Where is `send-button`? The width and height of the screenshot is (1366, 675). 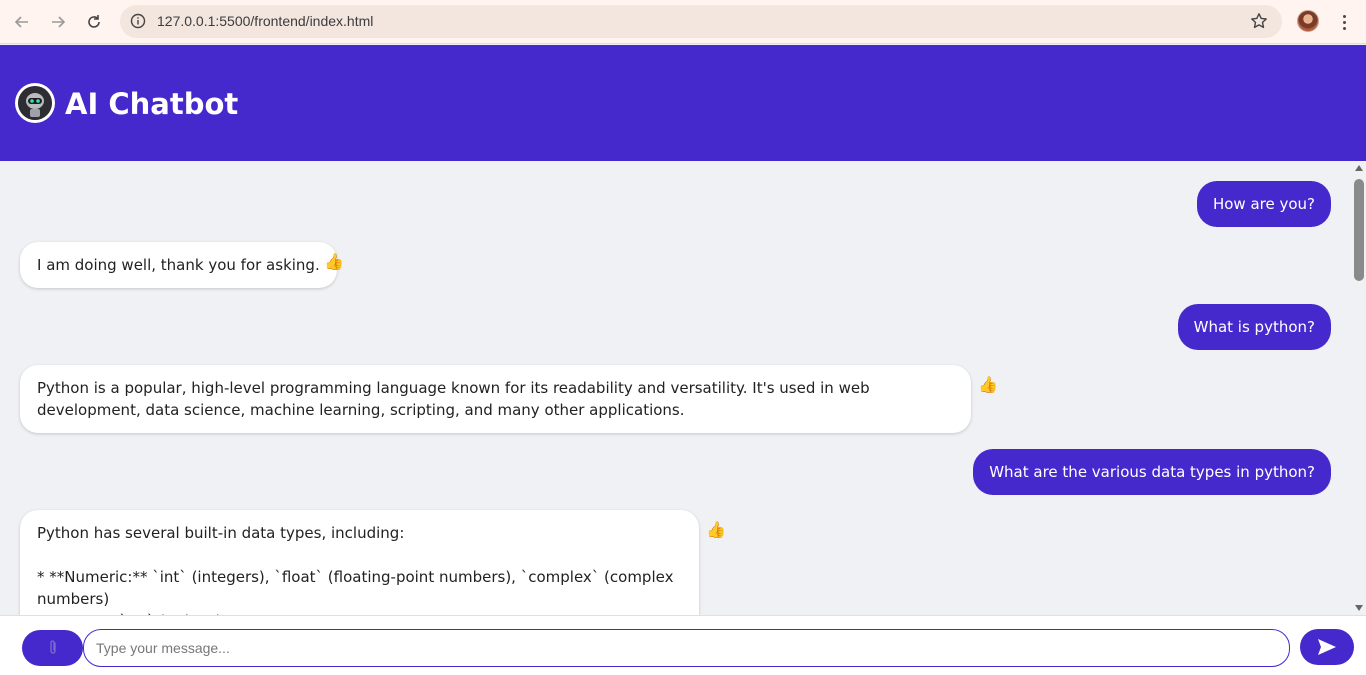 send-button is located at coordinates (1327, 647).